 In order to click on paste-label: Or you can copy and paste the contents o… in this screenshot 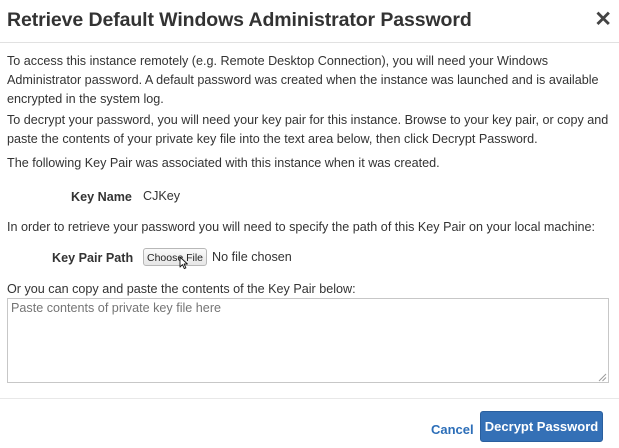, I will do `click(181, 289)`.